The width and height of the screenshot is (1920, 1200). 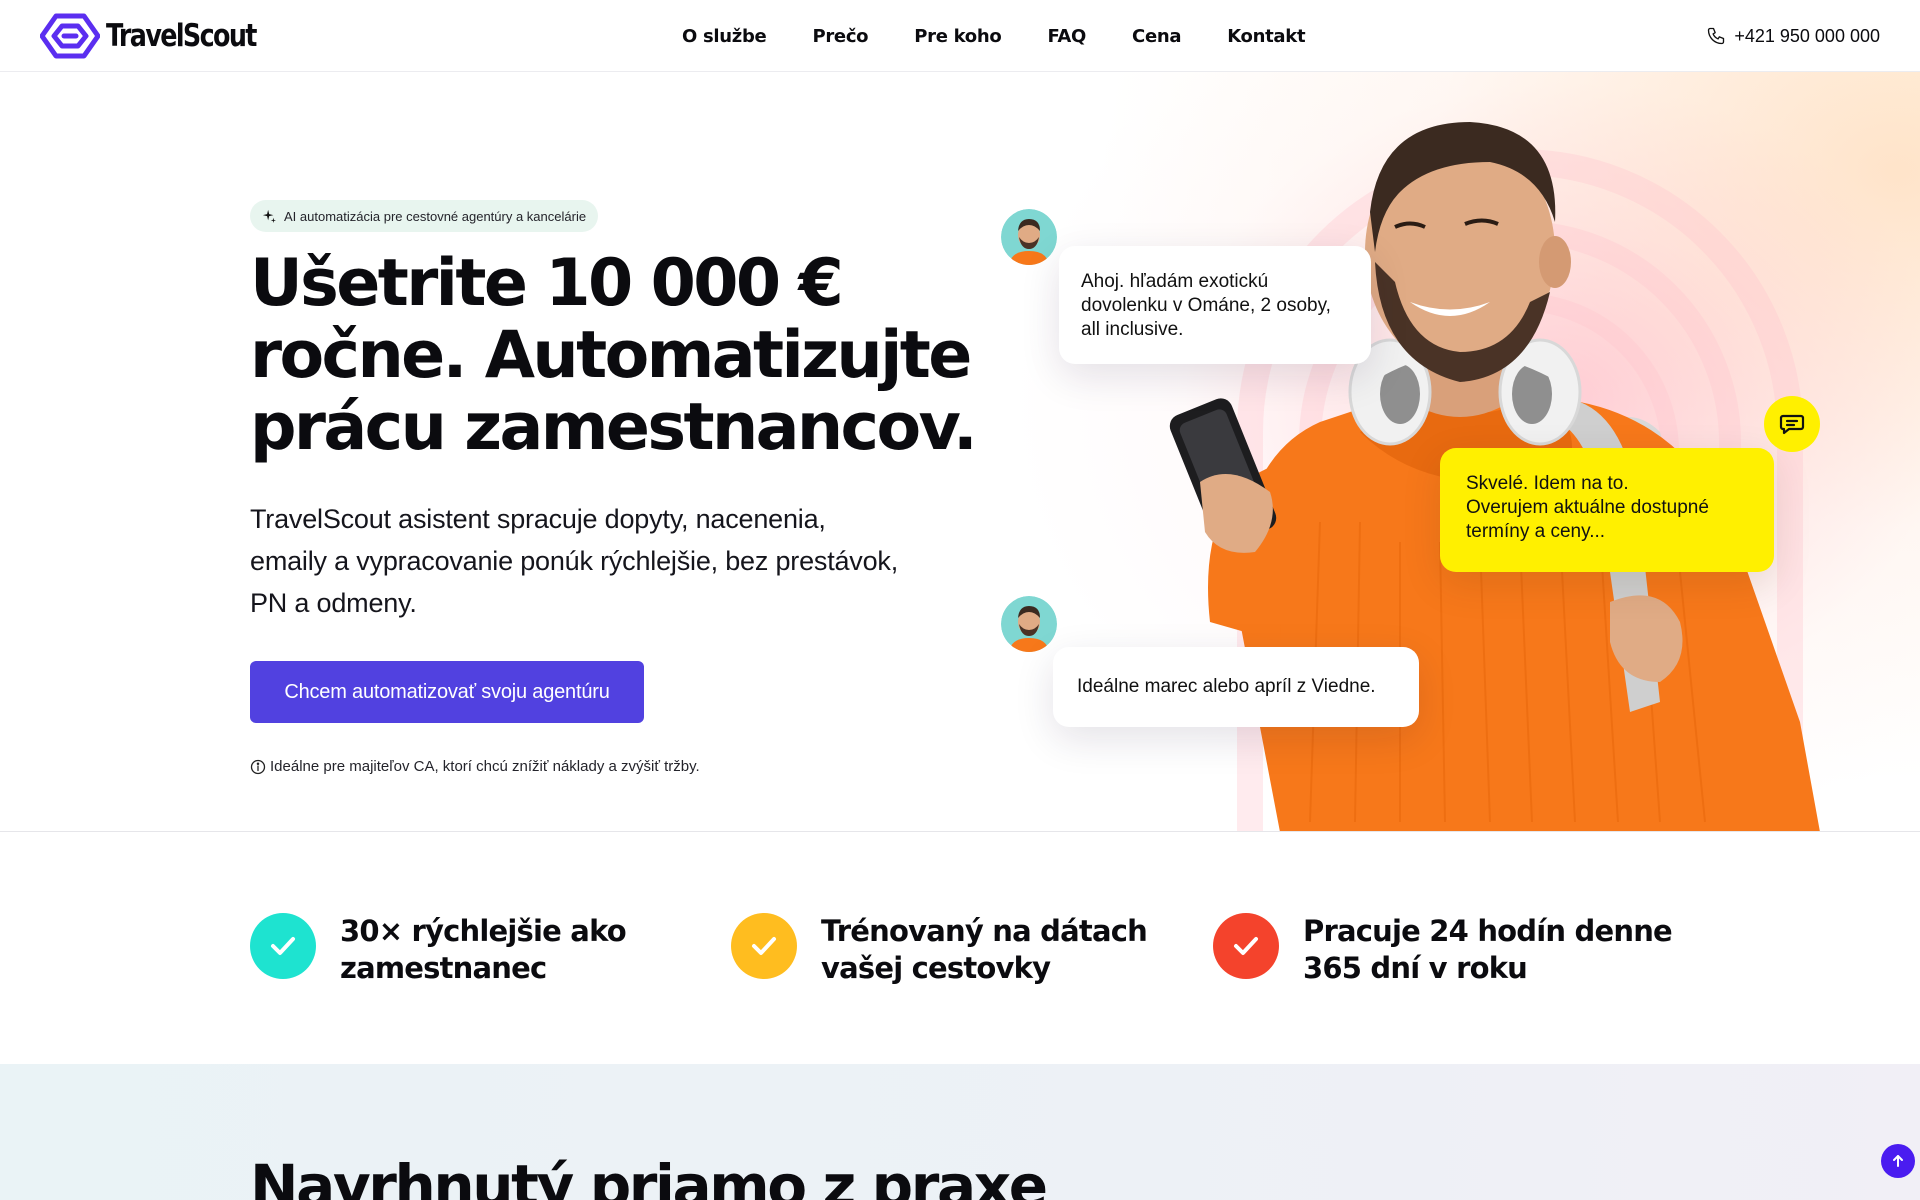 I want to click on phone-link: +421 950 000 000, so click(x=1793, y=36).